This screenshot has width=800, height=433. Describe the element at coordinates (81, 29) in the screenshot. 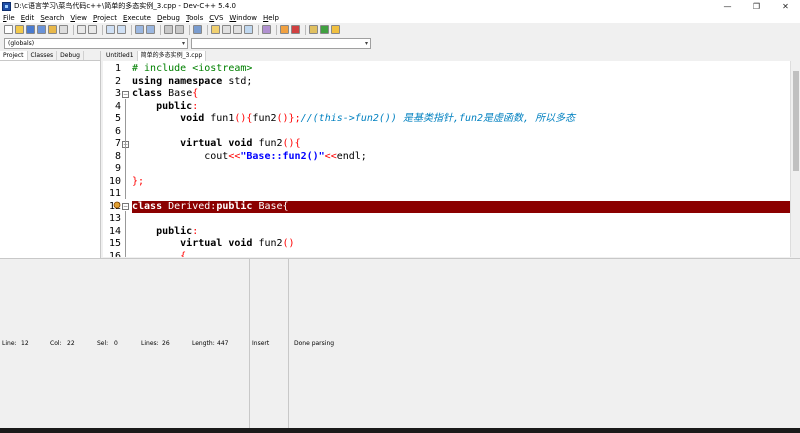

I see `undo-icon` at that location.